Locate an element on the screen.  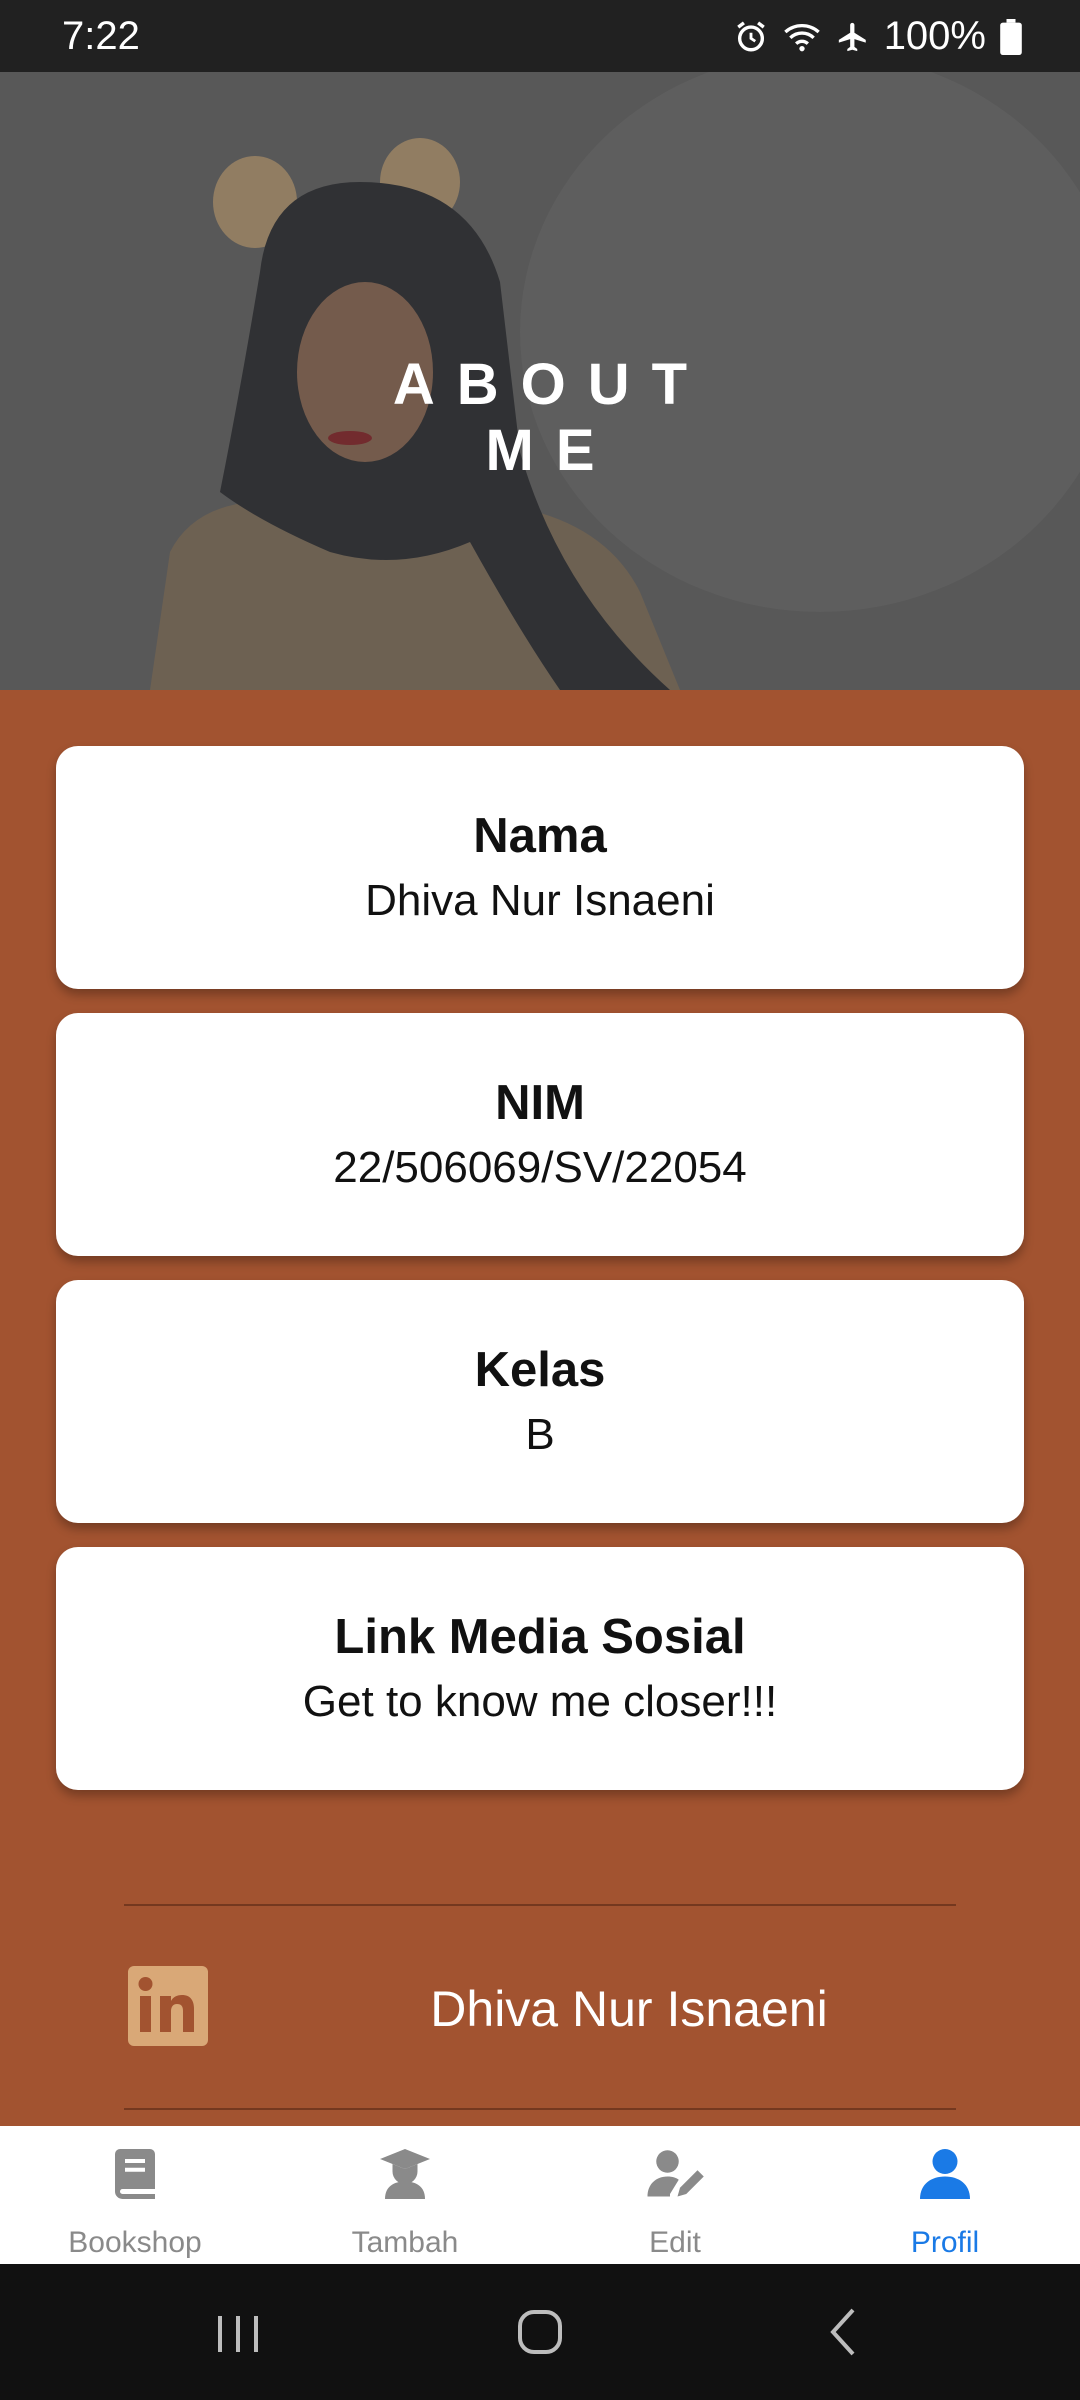
system-nav-bar is located at coordinates (540, 2332).